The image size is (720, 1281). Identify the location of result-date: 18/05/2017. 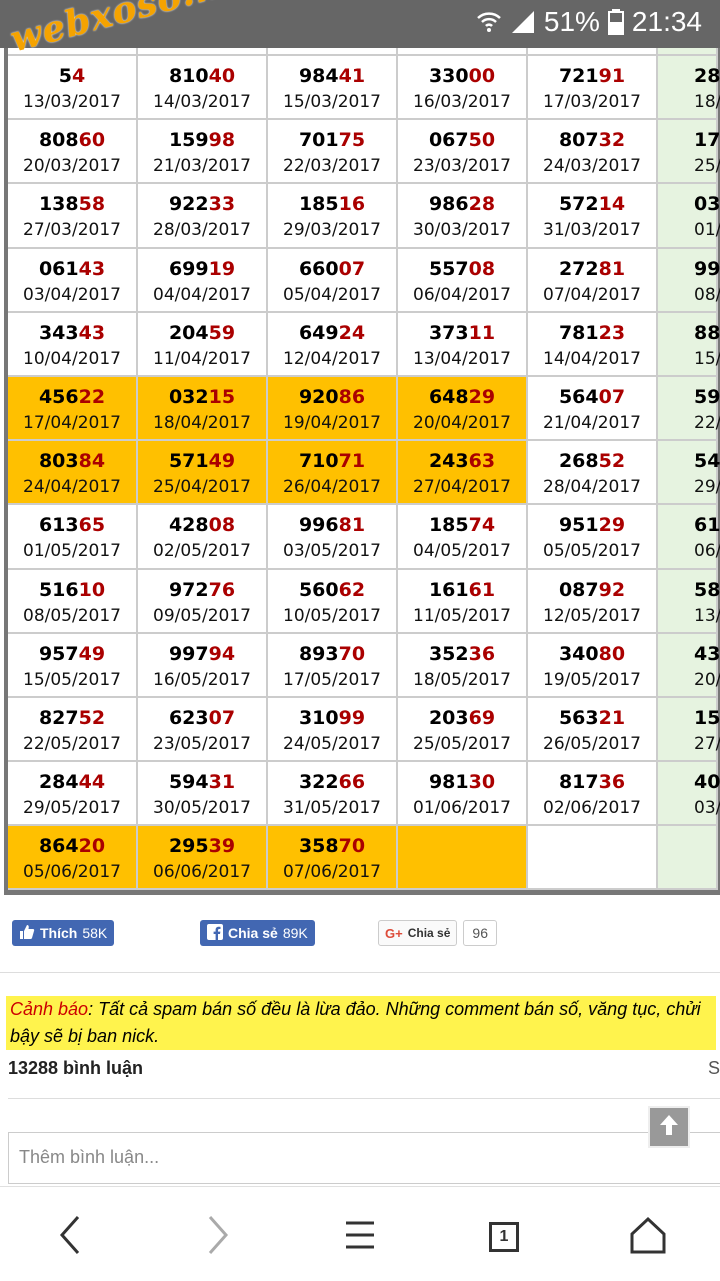
(462, 679).